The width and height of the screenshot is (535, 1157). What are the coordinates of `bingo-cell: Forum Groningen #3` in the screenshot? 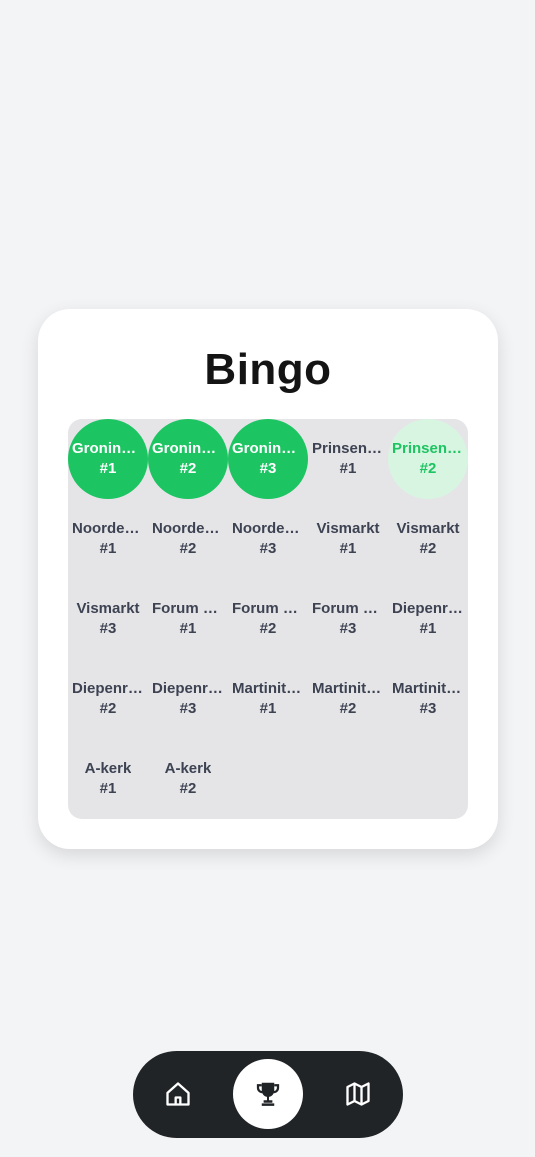 It's located at (348, 619).